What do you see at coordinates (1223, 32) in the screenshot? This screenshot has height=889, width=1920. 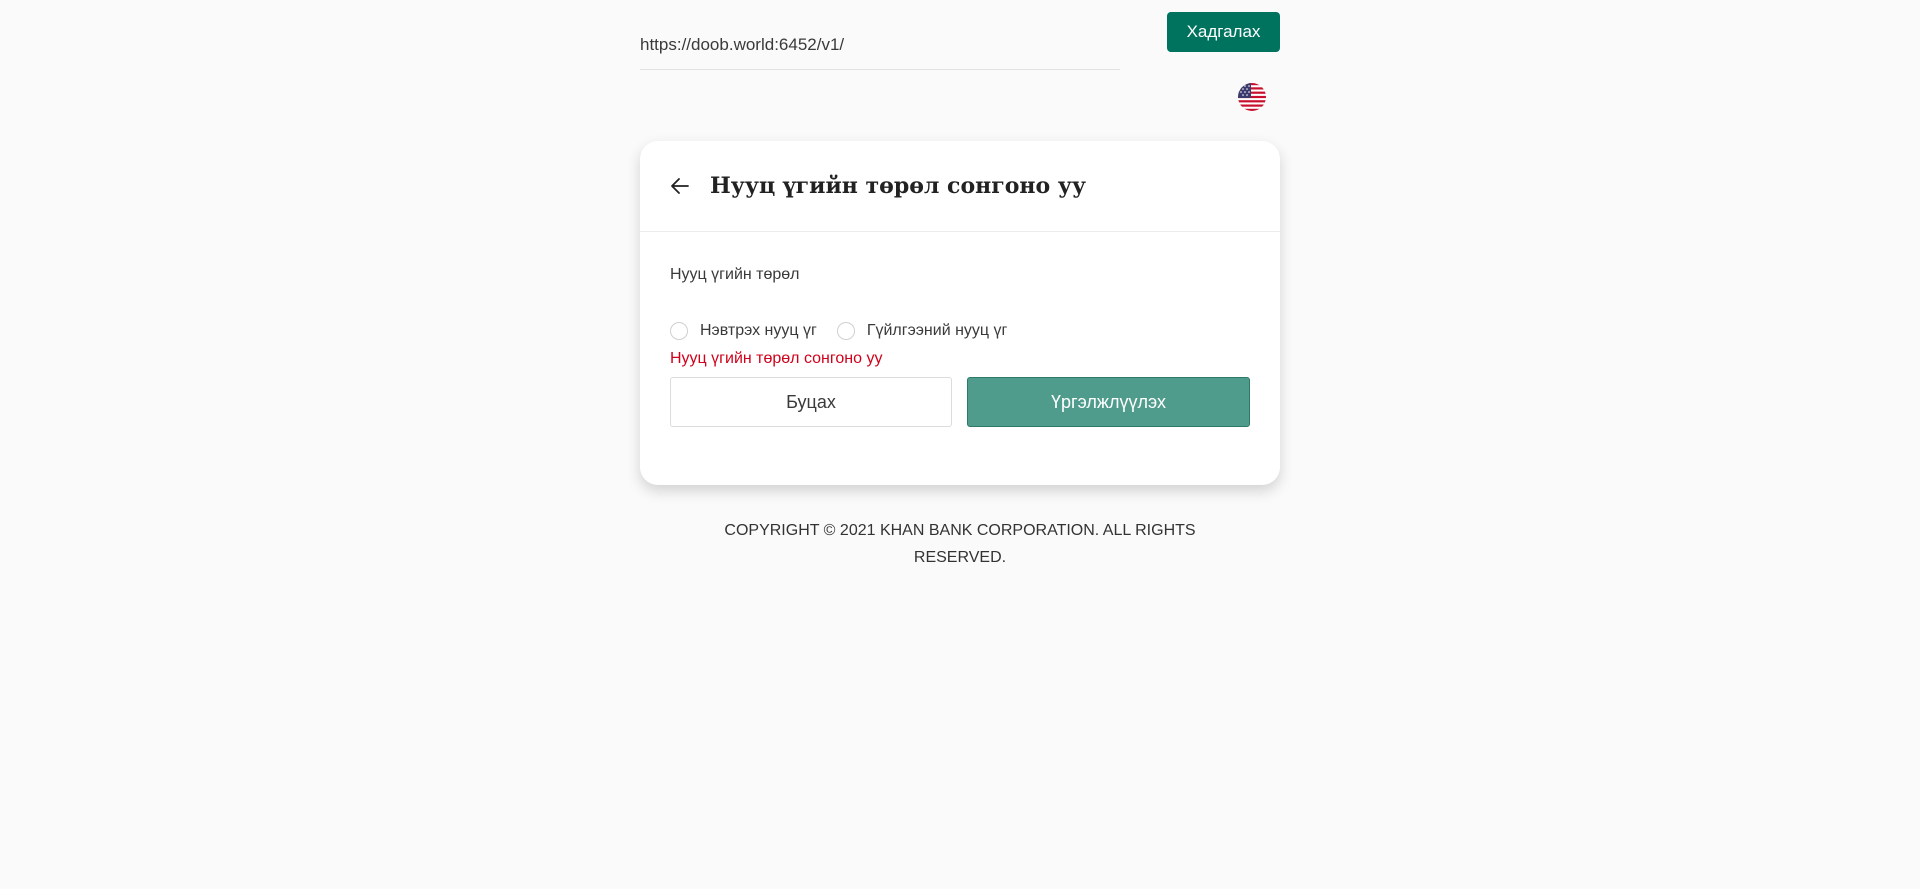 I see `save-button: Хадгалах` at bounding box center [1223, 32].